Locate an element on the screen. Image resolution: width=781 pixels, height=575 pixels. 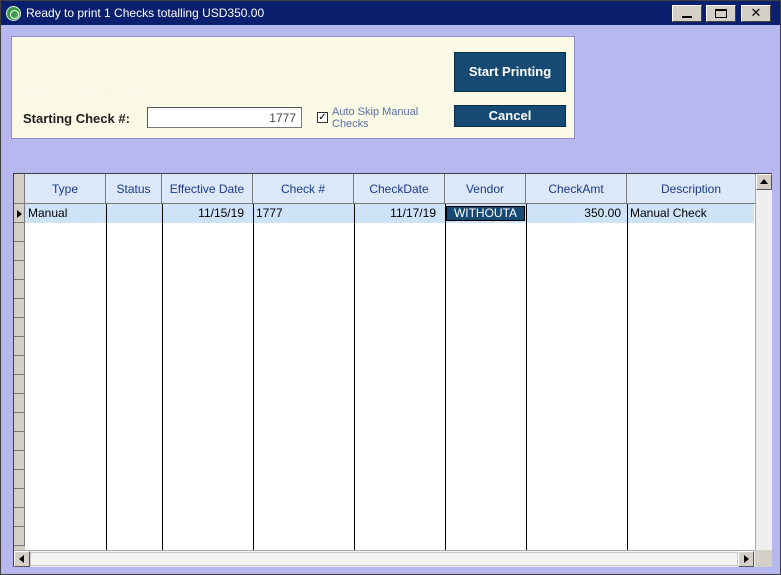
cancel-button: Cancel is located at coordinates (510, 116).